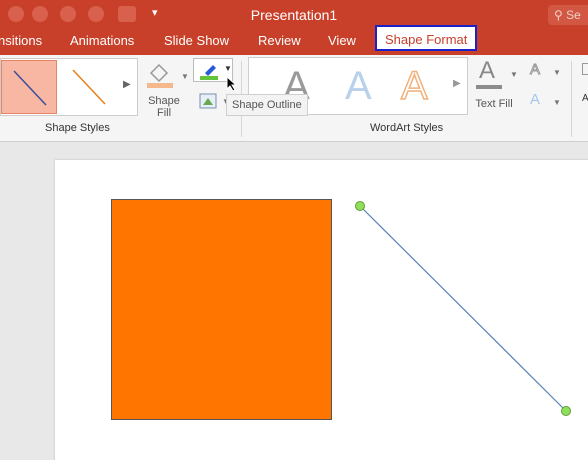 The image size is (588, 460). What do you see at coordinates (585, 98) in the screenshot?
I see `text-align-icon: A` at bounding box center [585, 98].